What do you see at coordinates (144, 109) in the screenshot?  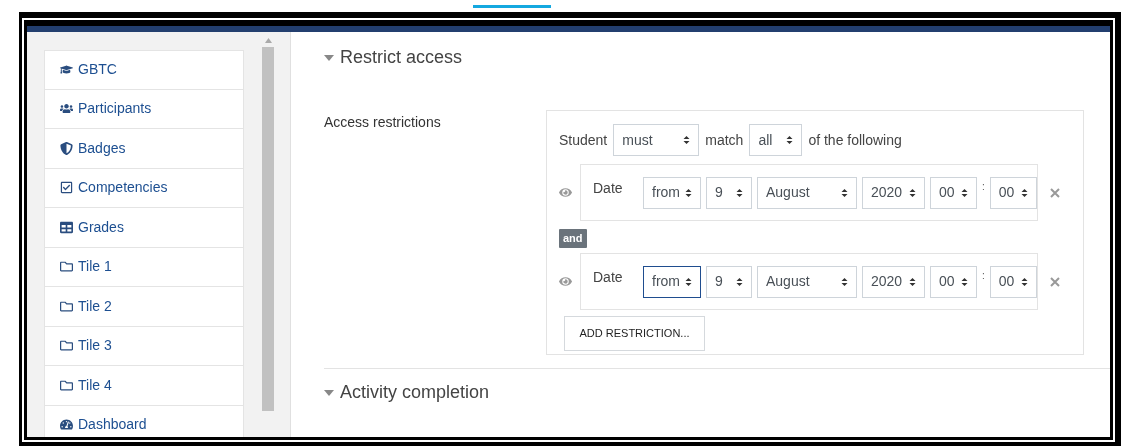 I see `sidebar-item: Participants` at bounding box center [144, 109].